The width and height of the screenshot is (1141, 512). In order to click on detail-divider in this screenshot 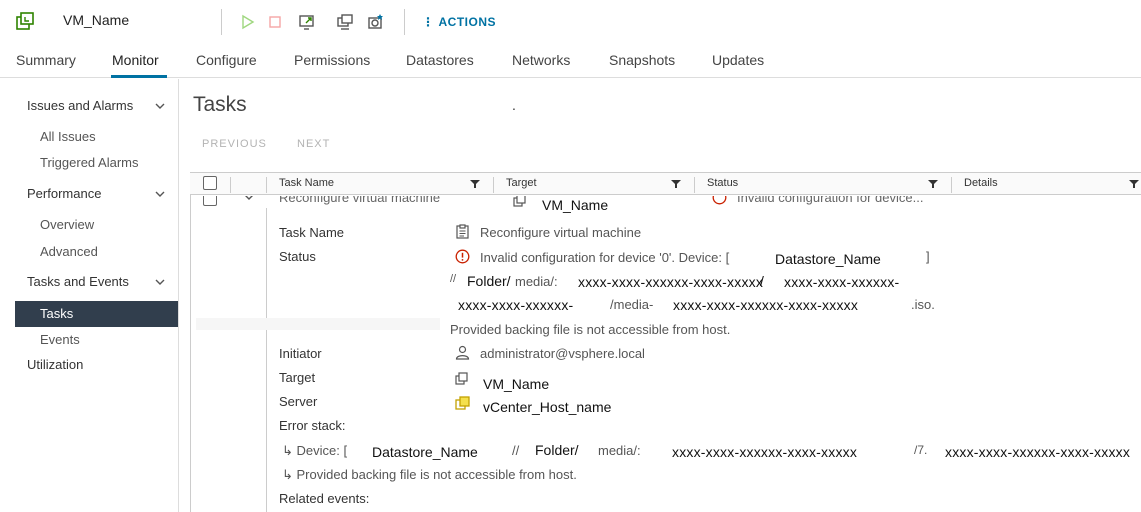, I will do `click(266, 360)`.